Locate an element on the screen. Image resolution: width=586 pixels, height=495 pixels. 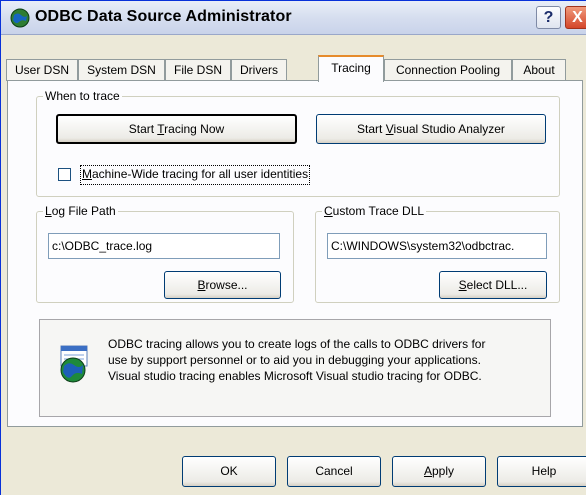
title-bar: ODBC Data Source Administrator ? X is located at coordinates (293, 18).